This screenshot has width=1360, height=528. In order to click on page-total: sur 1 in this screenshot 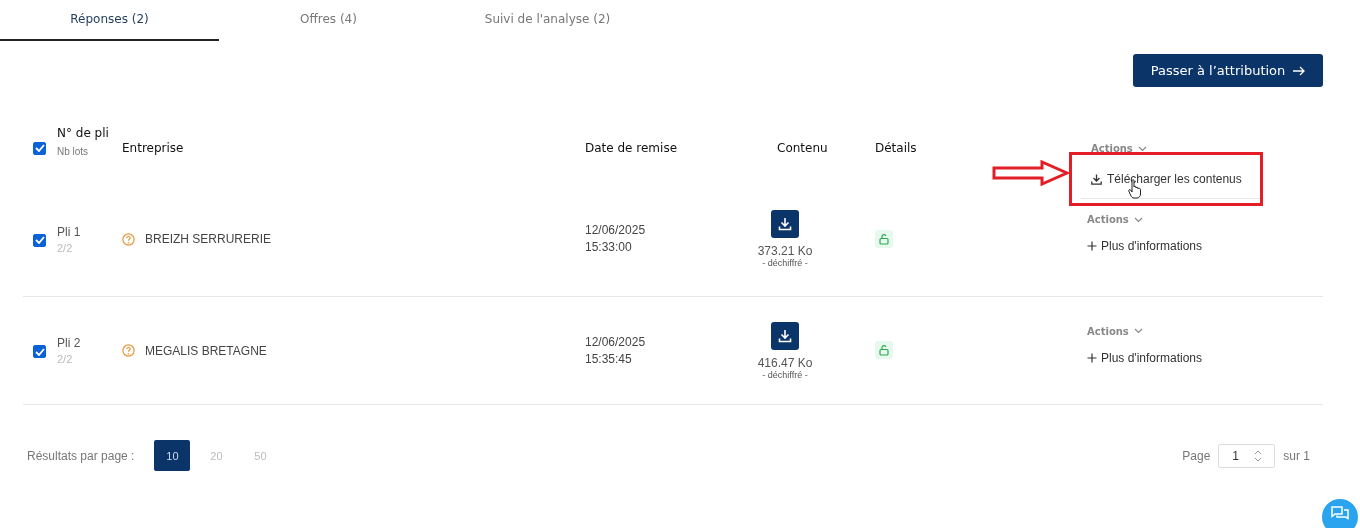, I will do `click(1296, 455)`.